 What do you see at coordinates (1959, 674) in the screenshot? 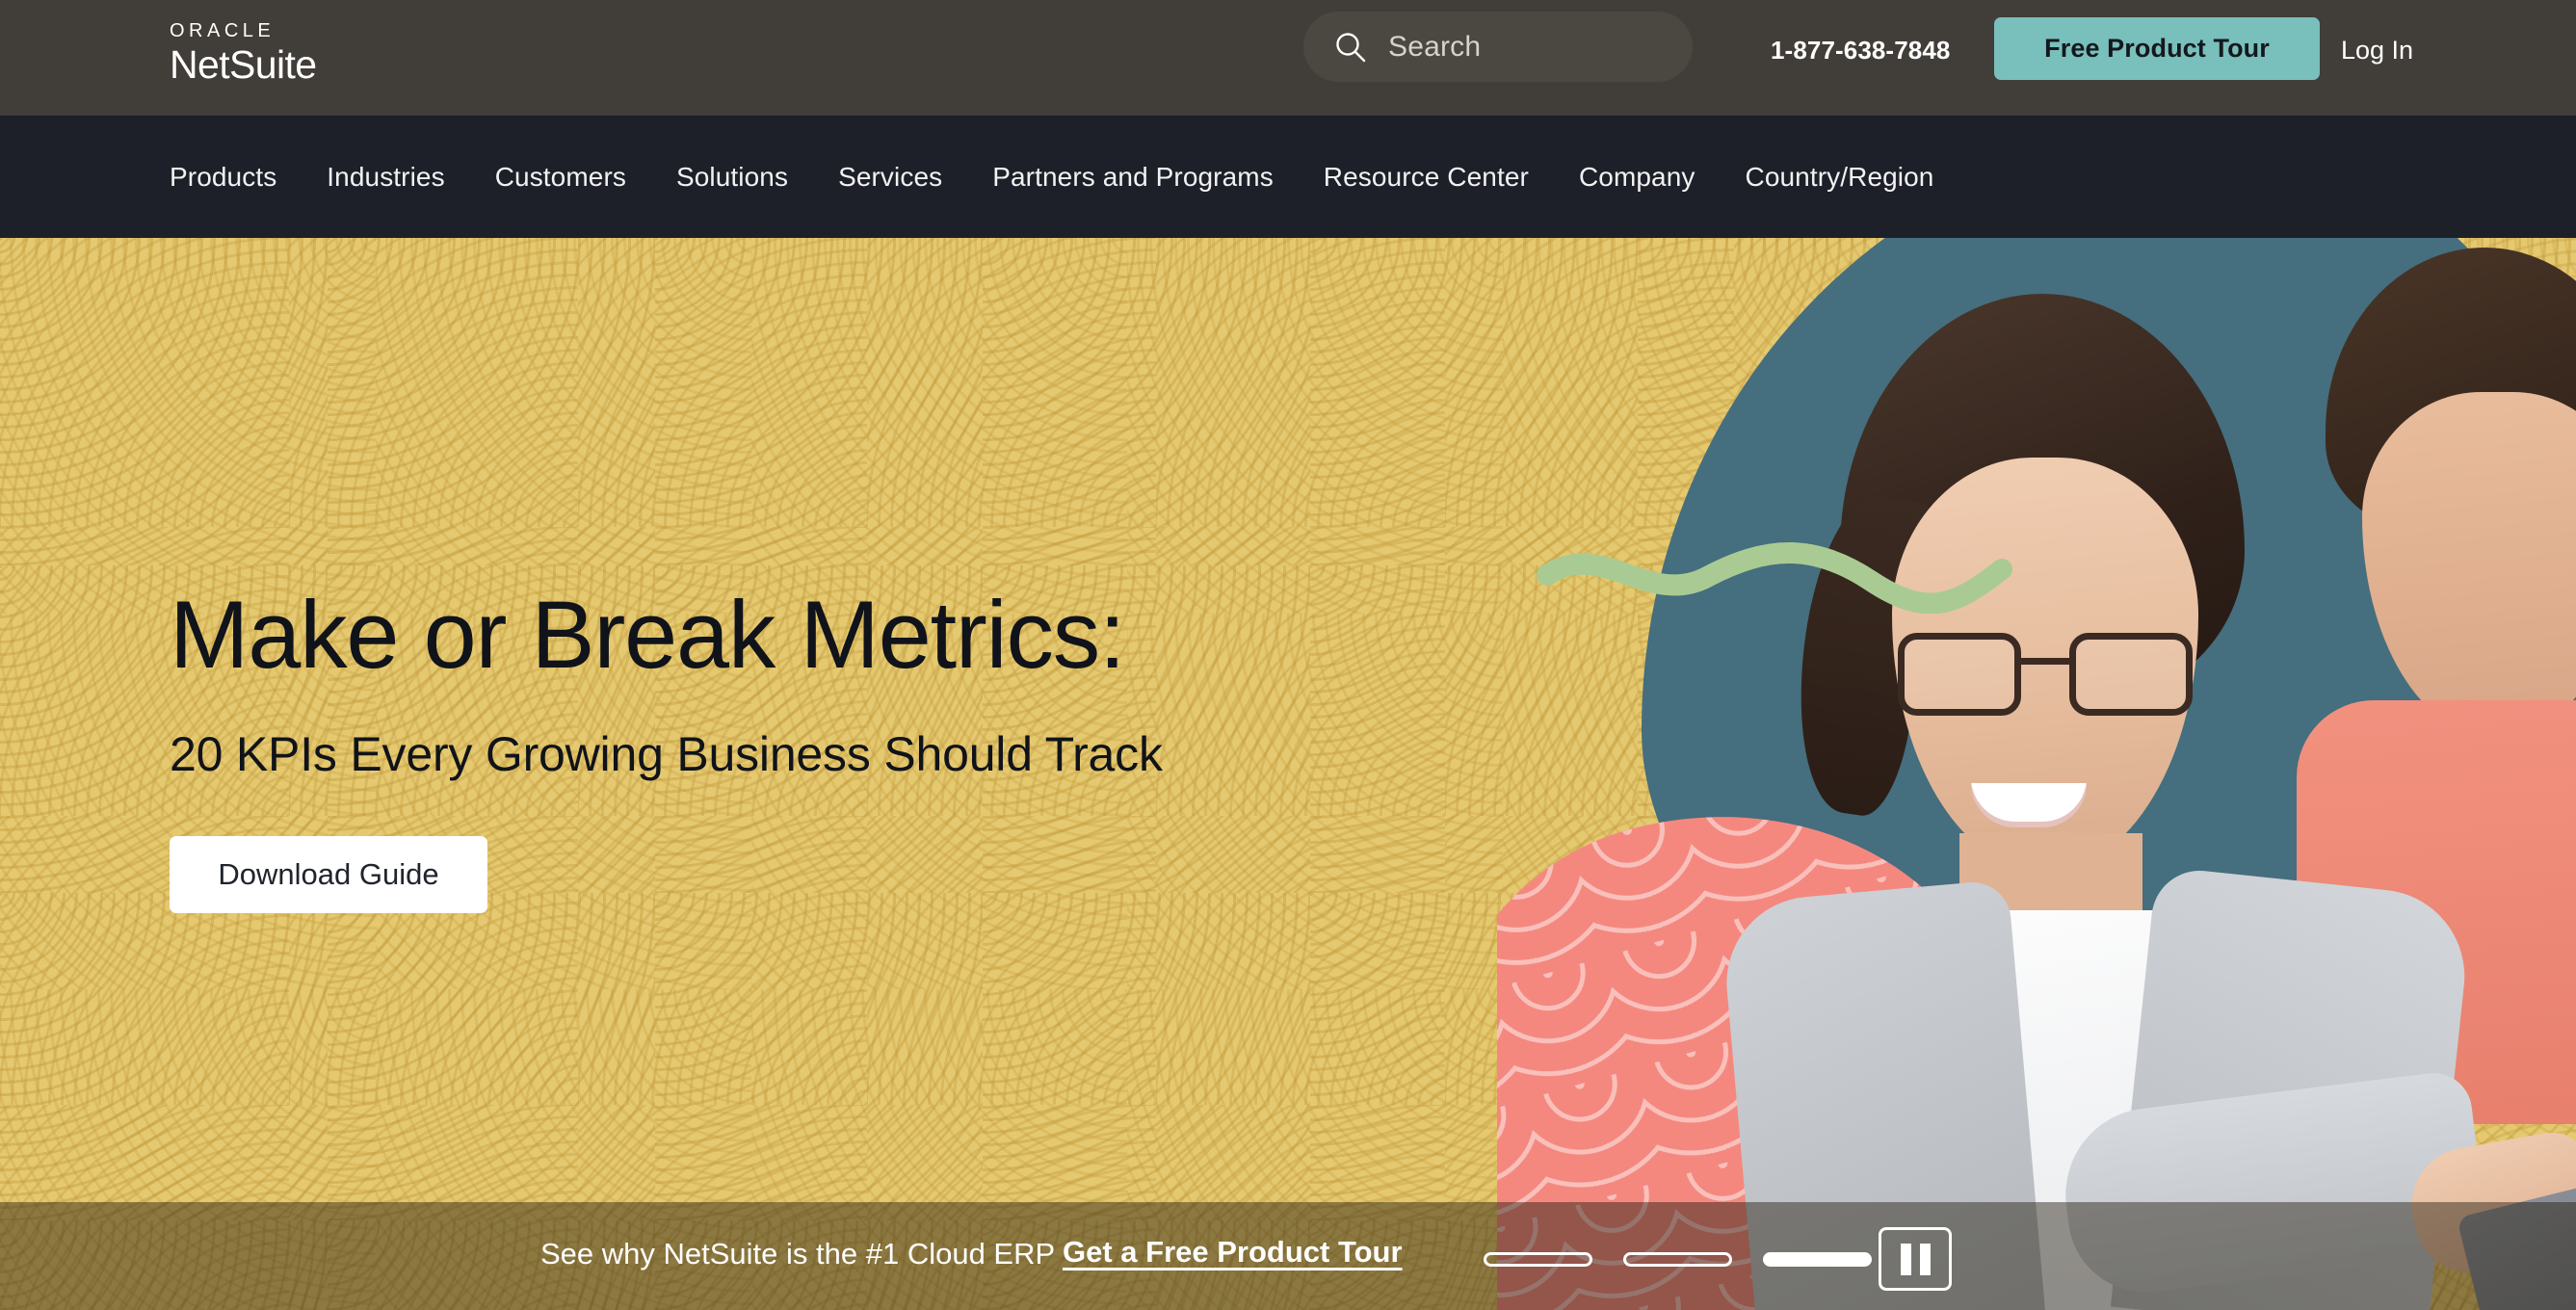
I see `glasses-lens-left` at bounding box center [1959, 674].